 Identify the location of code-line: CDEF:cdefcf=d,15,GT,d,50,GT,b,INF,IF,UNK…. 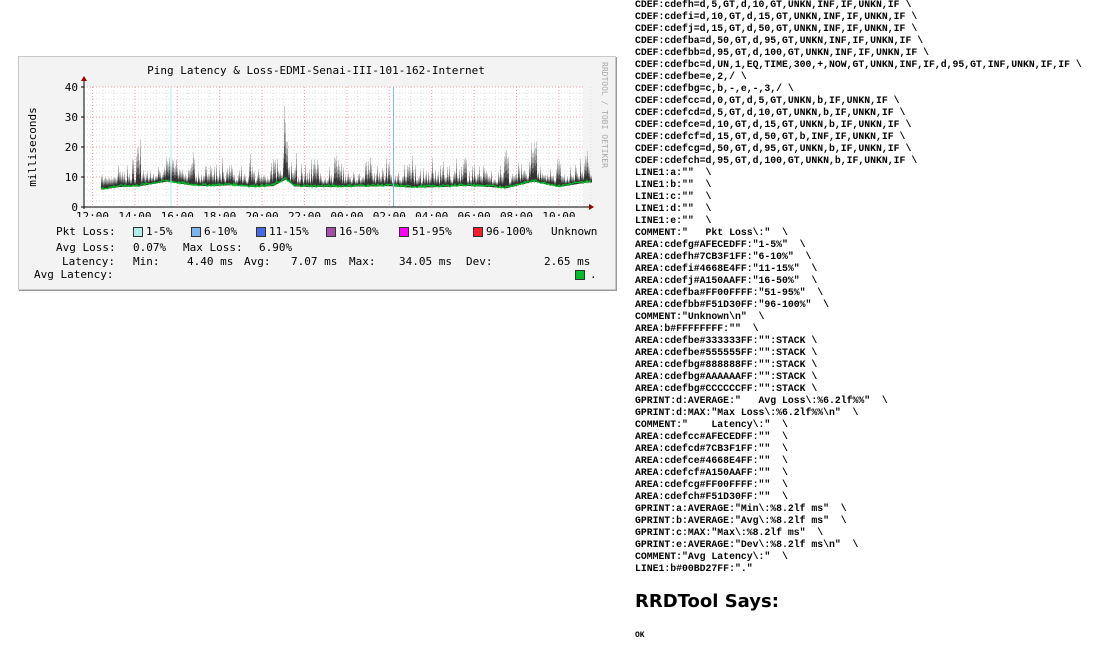
(770, 136).